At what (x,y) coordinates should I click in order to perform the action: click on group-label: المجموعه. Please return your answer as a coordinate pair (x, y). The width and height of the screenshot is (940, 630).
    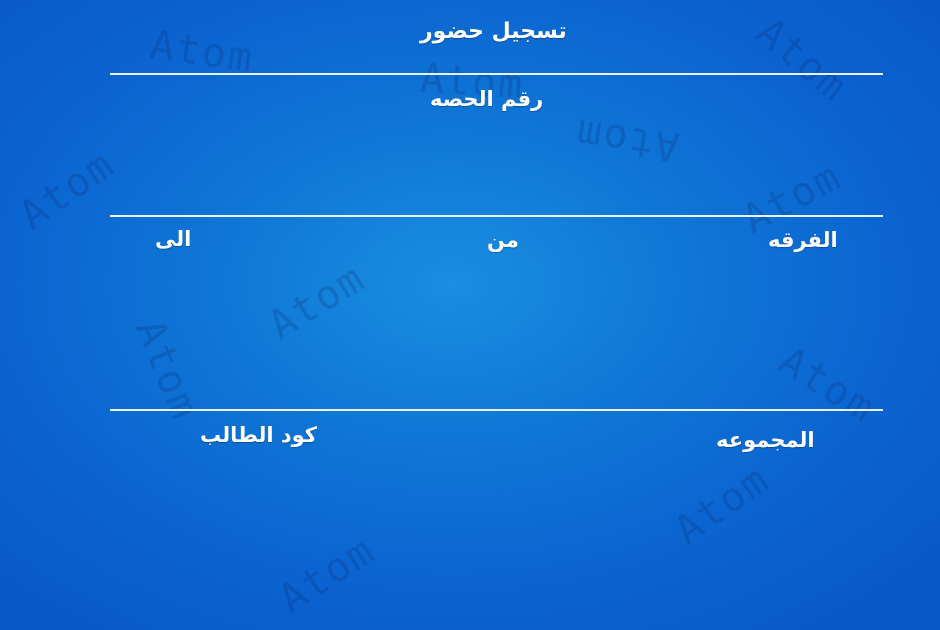
    Looking at the image, I should click on (765, 440).